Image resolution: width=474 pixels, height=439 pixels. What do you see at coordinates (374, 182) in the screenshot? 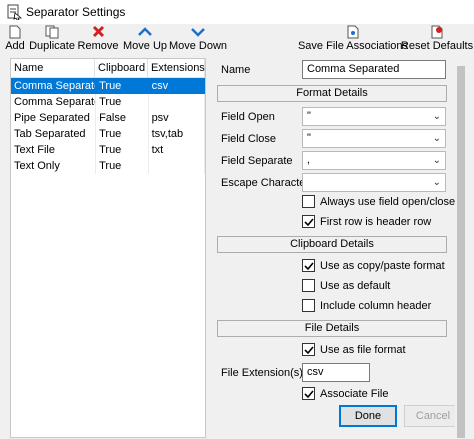
I see `escape-character-select: ⌄` at bounding box center [374, 182].